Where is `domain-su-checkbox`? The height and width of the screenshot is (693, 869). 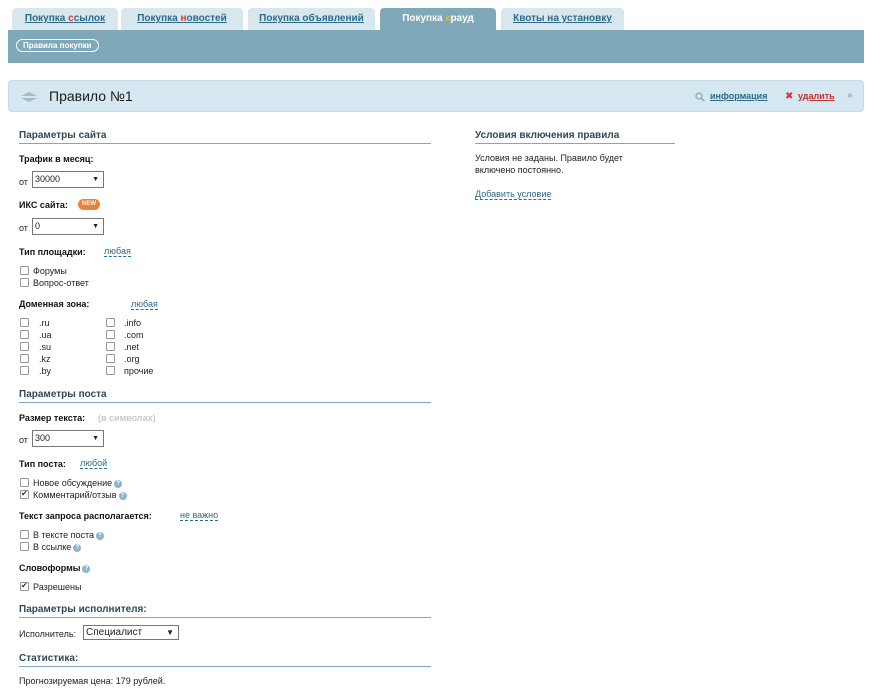 domain-su-checkbox is located at coordinates (24, 346).